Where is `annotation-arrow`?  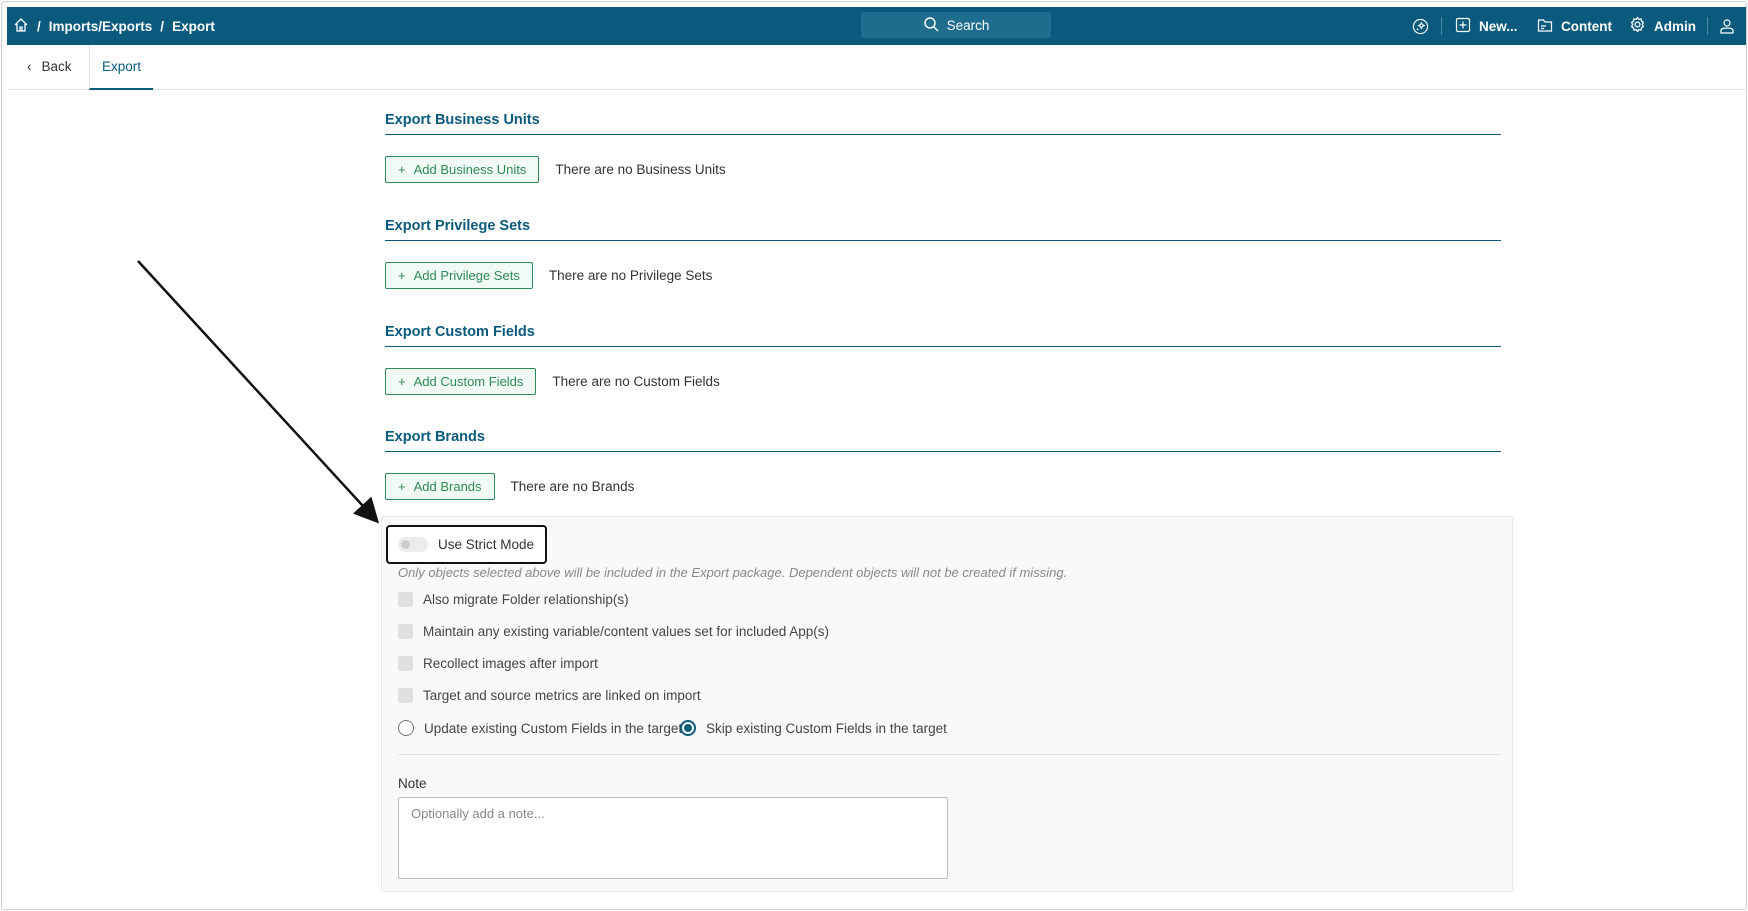 annotation-arrow is located at coordinates (258, 392).